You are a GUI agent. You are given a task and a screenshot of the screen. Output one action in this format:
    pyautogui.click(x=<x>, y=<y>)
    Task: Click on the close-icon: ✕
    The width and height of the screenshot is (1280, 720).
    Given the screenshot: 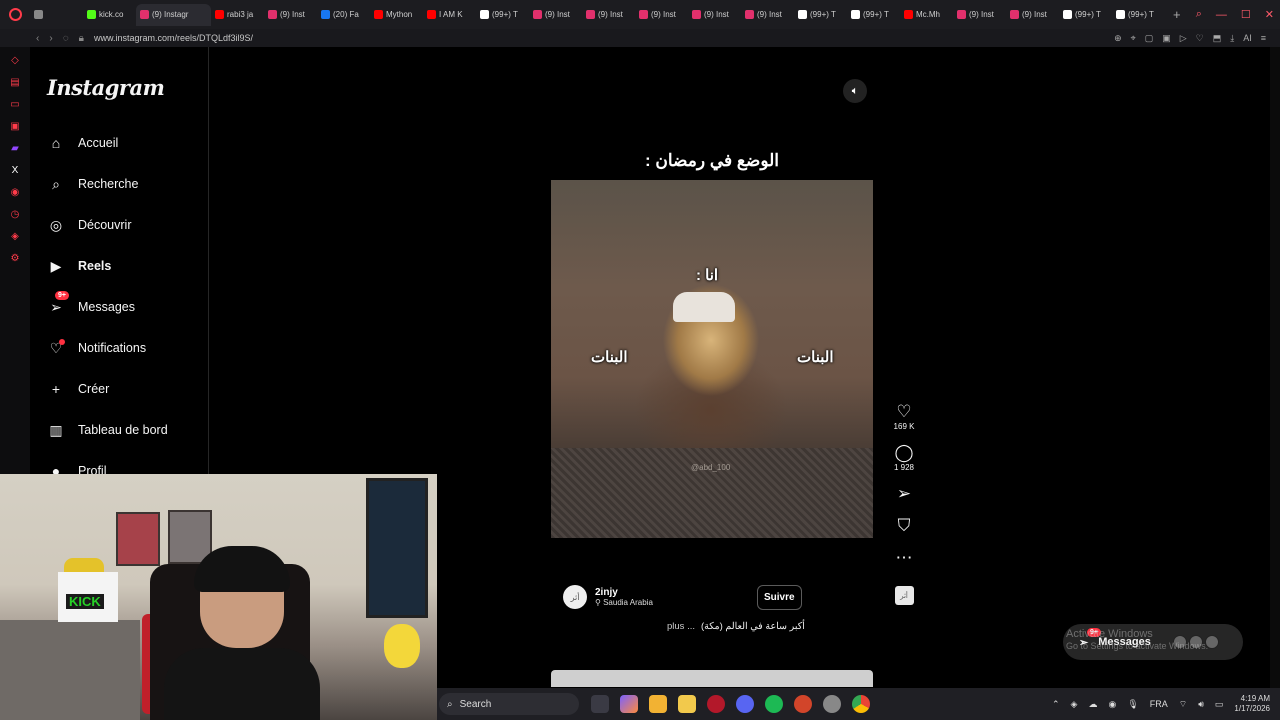 What is the action you would take?
    pyautogui.click(x=1269, y=14)
    